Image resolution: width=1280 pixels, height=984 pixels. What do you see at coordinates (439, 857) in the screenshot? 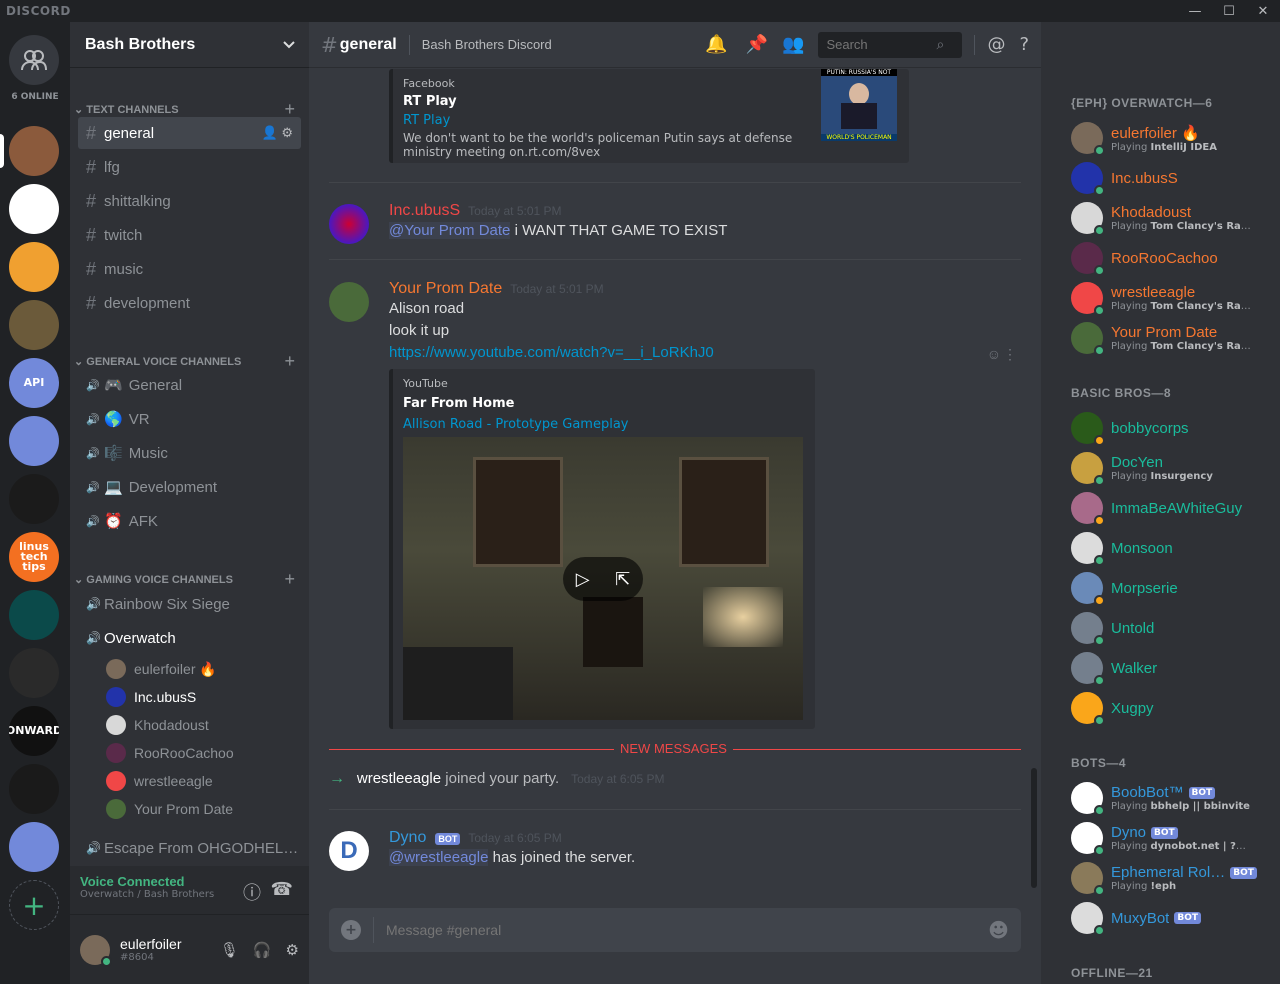
I see `user-mention: @wrestleeagle` at bounding box center [439, 857].